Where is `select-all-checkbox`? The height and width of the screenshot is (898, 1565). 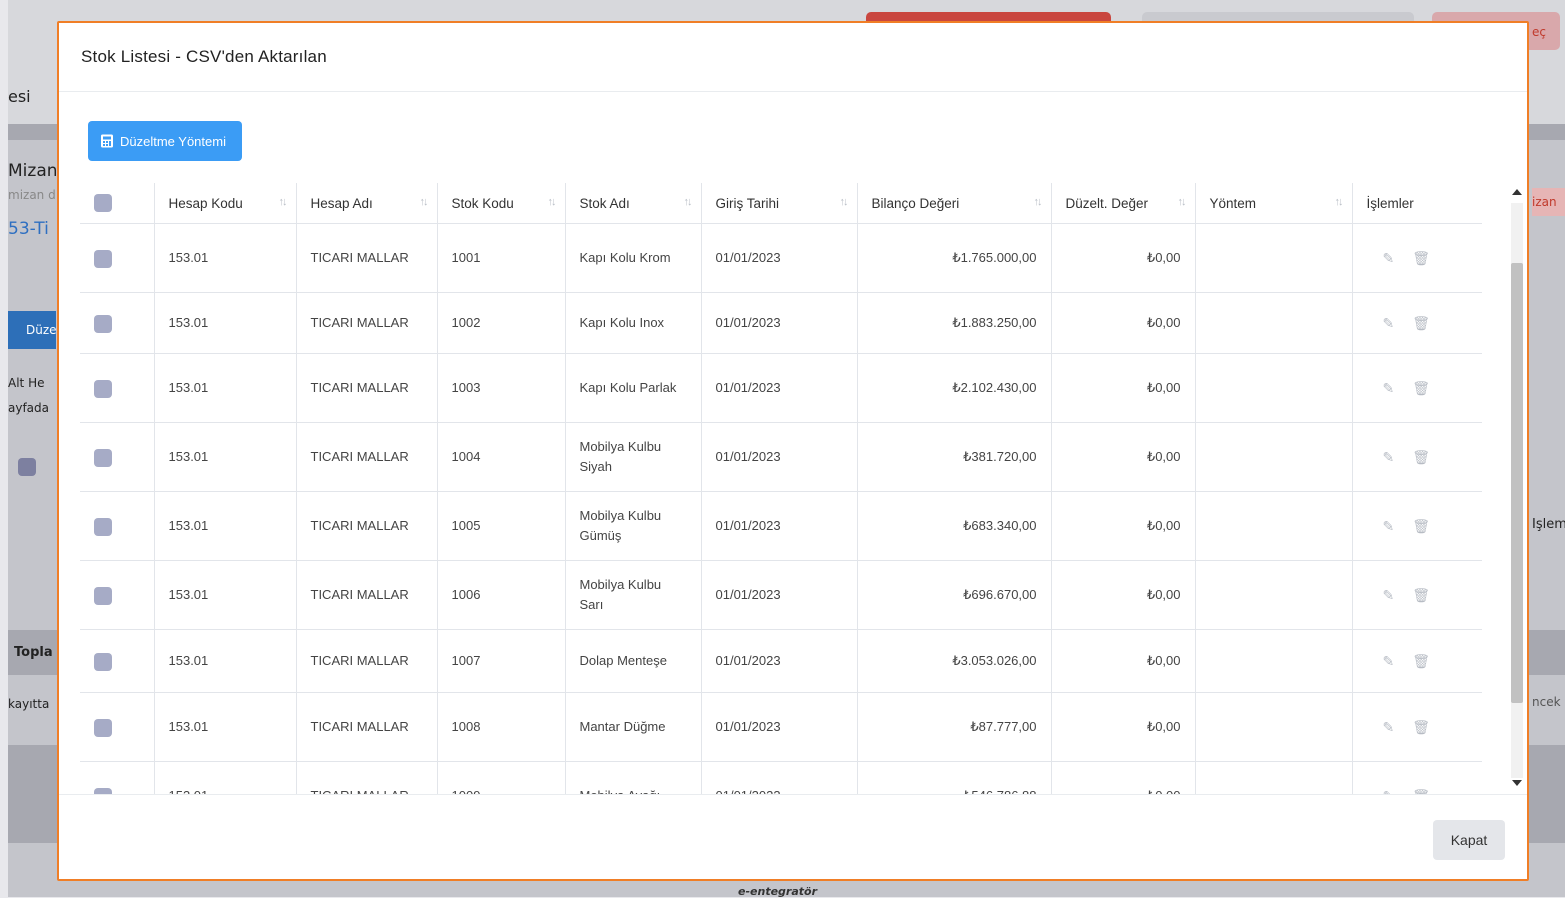 select-all-checkbox is located at coordinates (103, 203).